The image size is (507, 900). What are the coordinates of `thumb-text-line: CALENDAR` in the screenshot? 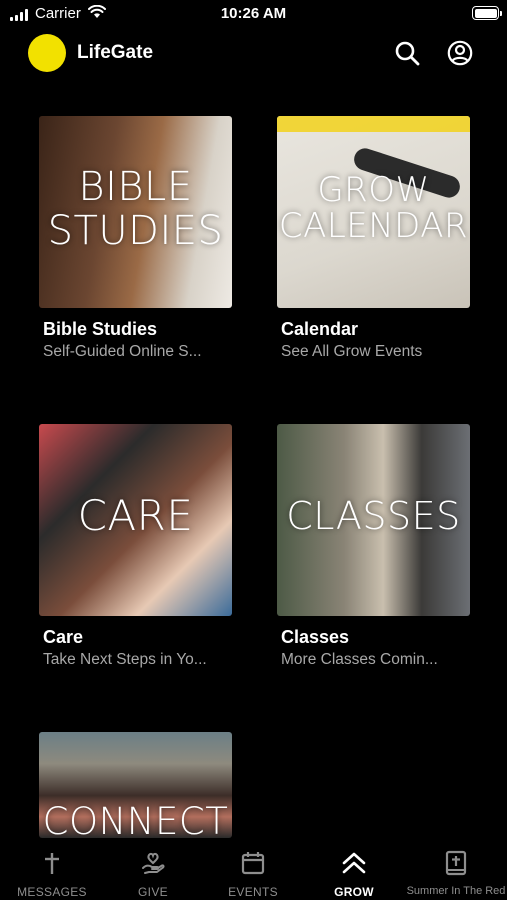 It's located at (373, 226).